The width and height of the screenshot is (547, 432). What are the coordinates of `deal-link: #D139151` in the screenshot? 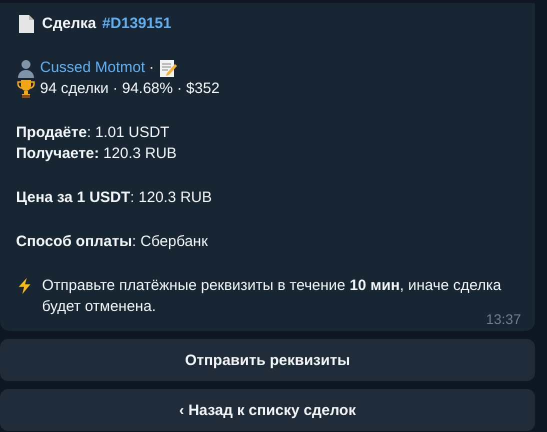 It's located at (137, 23).